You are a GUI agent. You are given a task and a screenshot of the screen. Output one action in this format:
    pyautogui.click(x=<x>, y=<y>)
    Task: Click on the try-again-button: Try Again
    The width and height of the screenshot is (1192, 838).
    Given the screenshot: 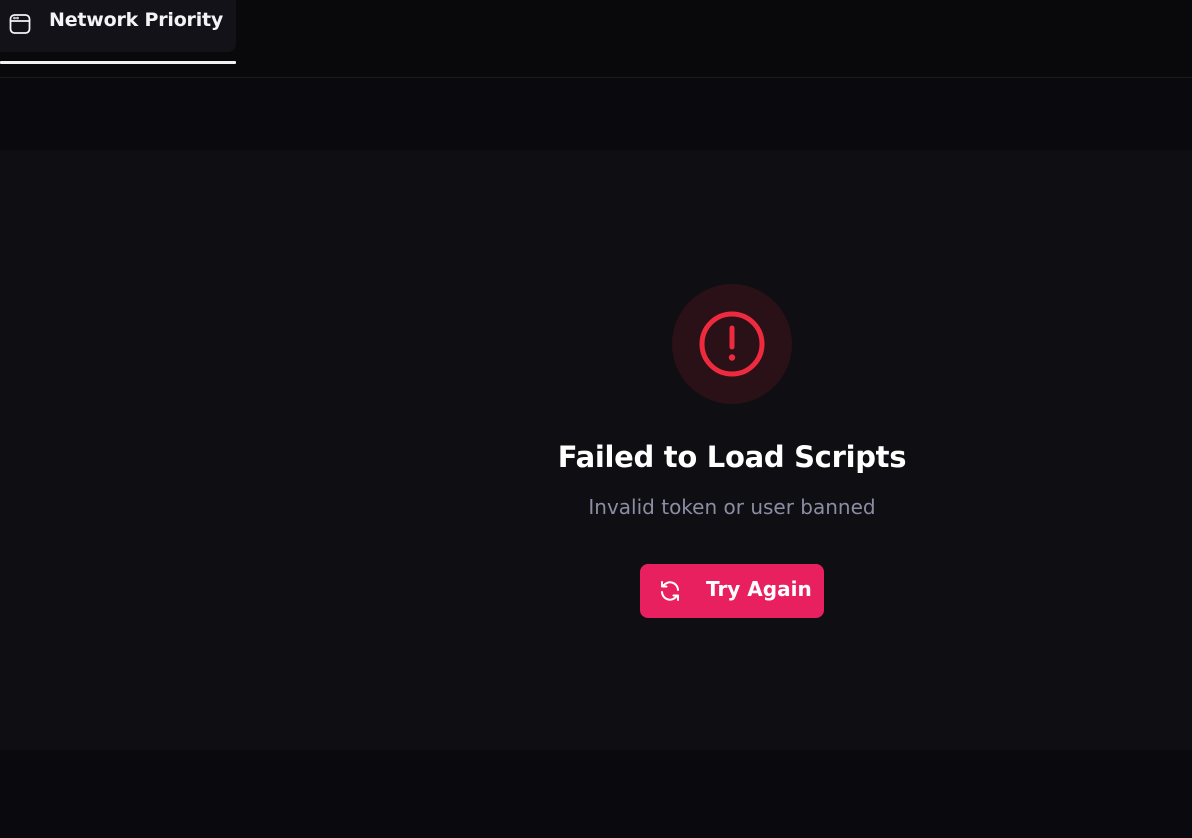 What is the action you would take?
    pyautogui.click(x=732, y=591)
    